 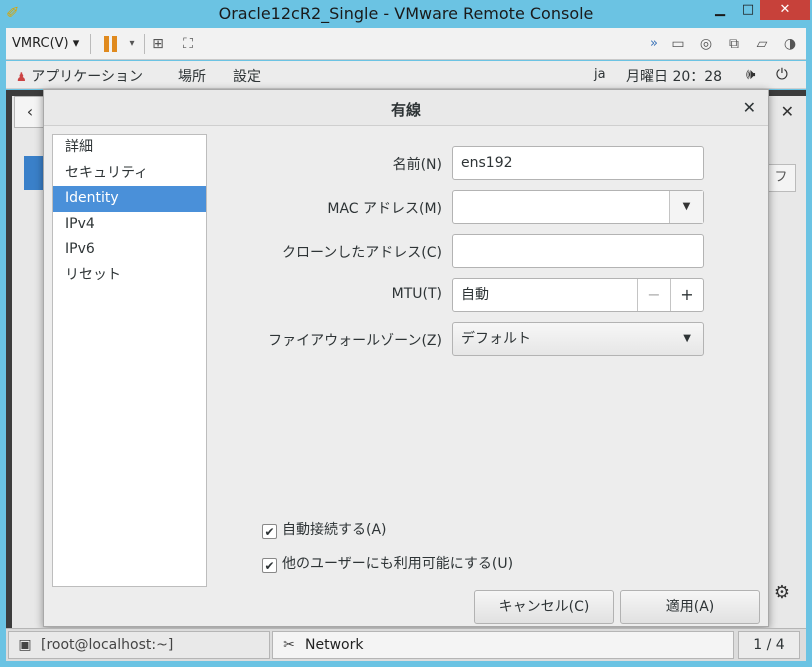 What do you see at coordinates (129, 250) in the screenshot?
I see `sidebar-item-ipv6: IPv6` at bounding box center [129, 250].